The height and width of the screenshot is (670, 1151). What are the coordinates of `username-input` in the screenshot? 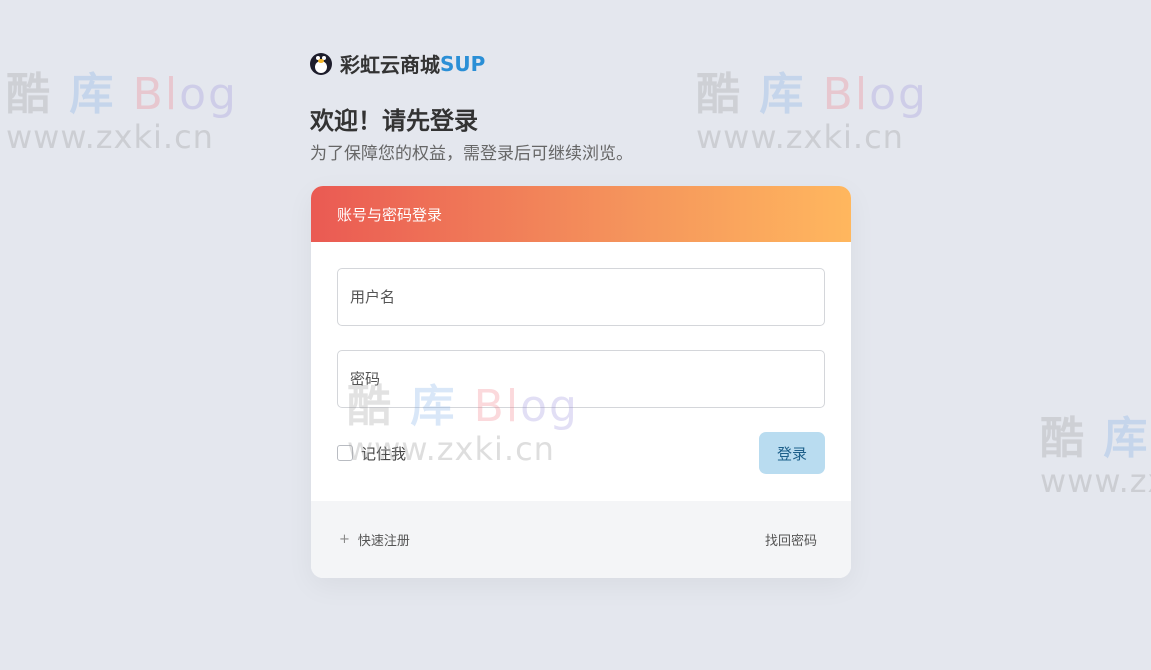 It's located at (587, 297).